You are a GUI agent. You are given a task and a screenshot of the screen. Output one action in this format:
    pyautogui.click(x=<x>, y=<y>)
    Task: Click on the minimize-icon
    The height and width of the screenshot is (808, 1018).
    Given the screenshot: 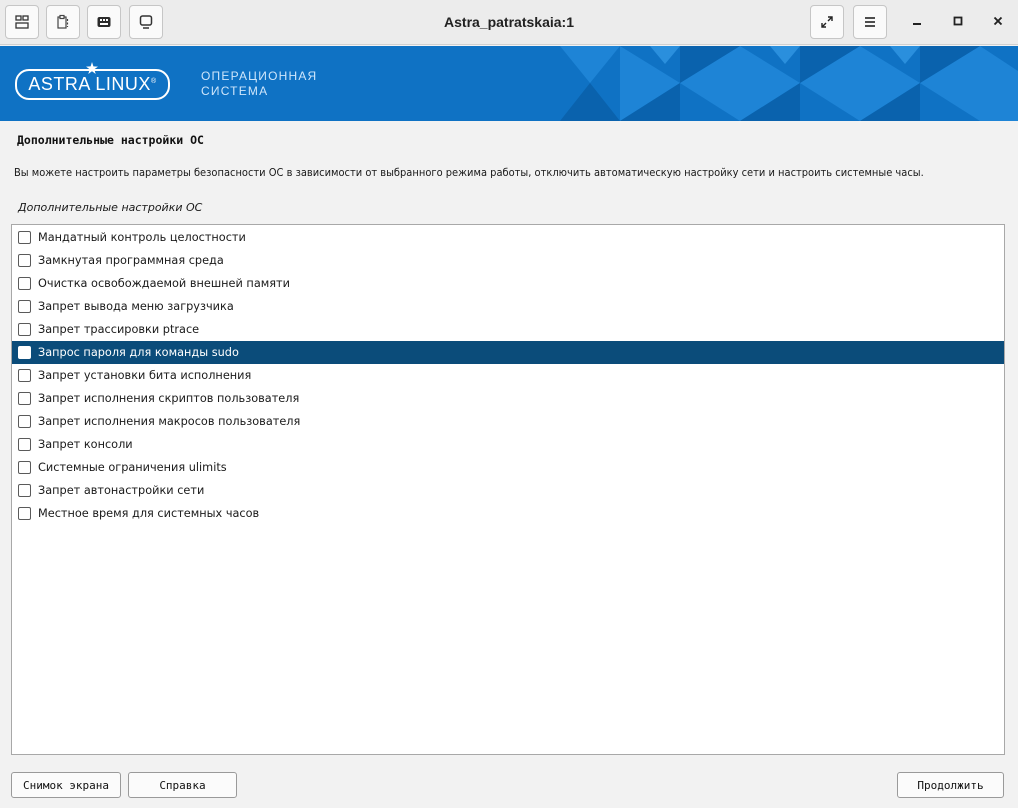 What is the action you would take?
    pyautogui.click(x=917, y=22)
    